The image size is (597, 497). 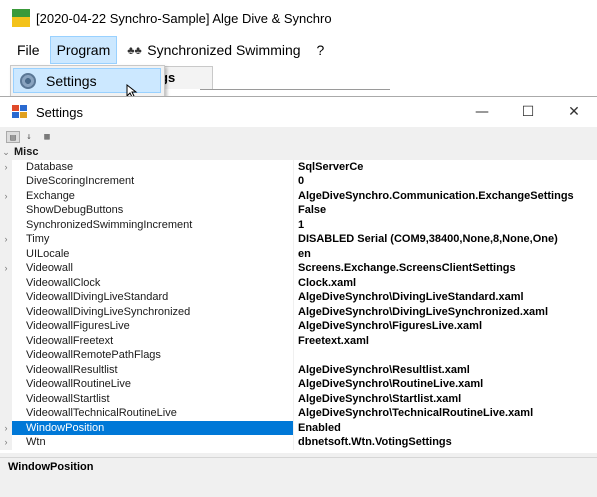 I want to click on menu-synchronized-label: Synchronized Swimming, so click(x=224, y=50).